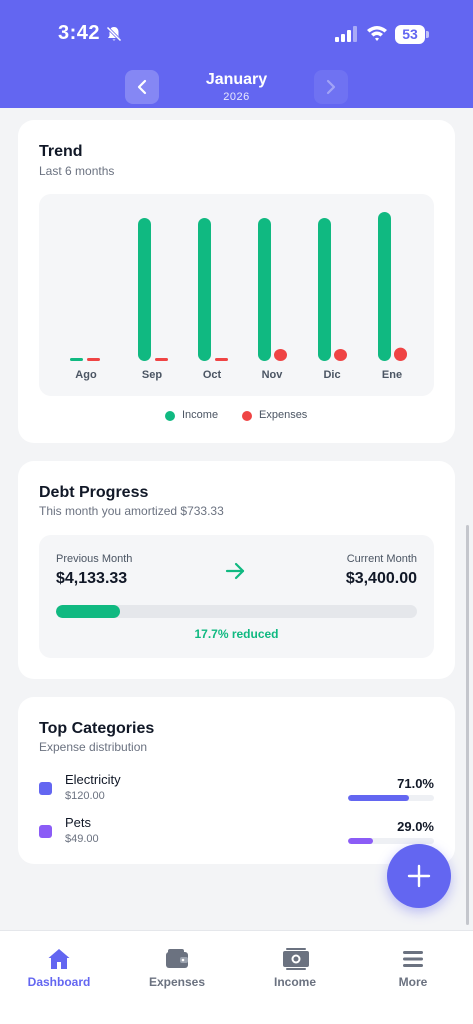 This screenshot has height=1024, width=473. I want to click on current-month-label: Current Month, so click(381, 559).